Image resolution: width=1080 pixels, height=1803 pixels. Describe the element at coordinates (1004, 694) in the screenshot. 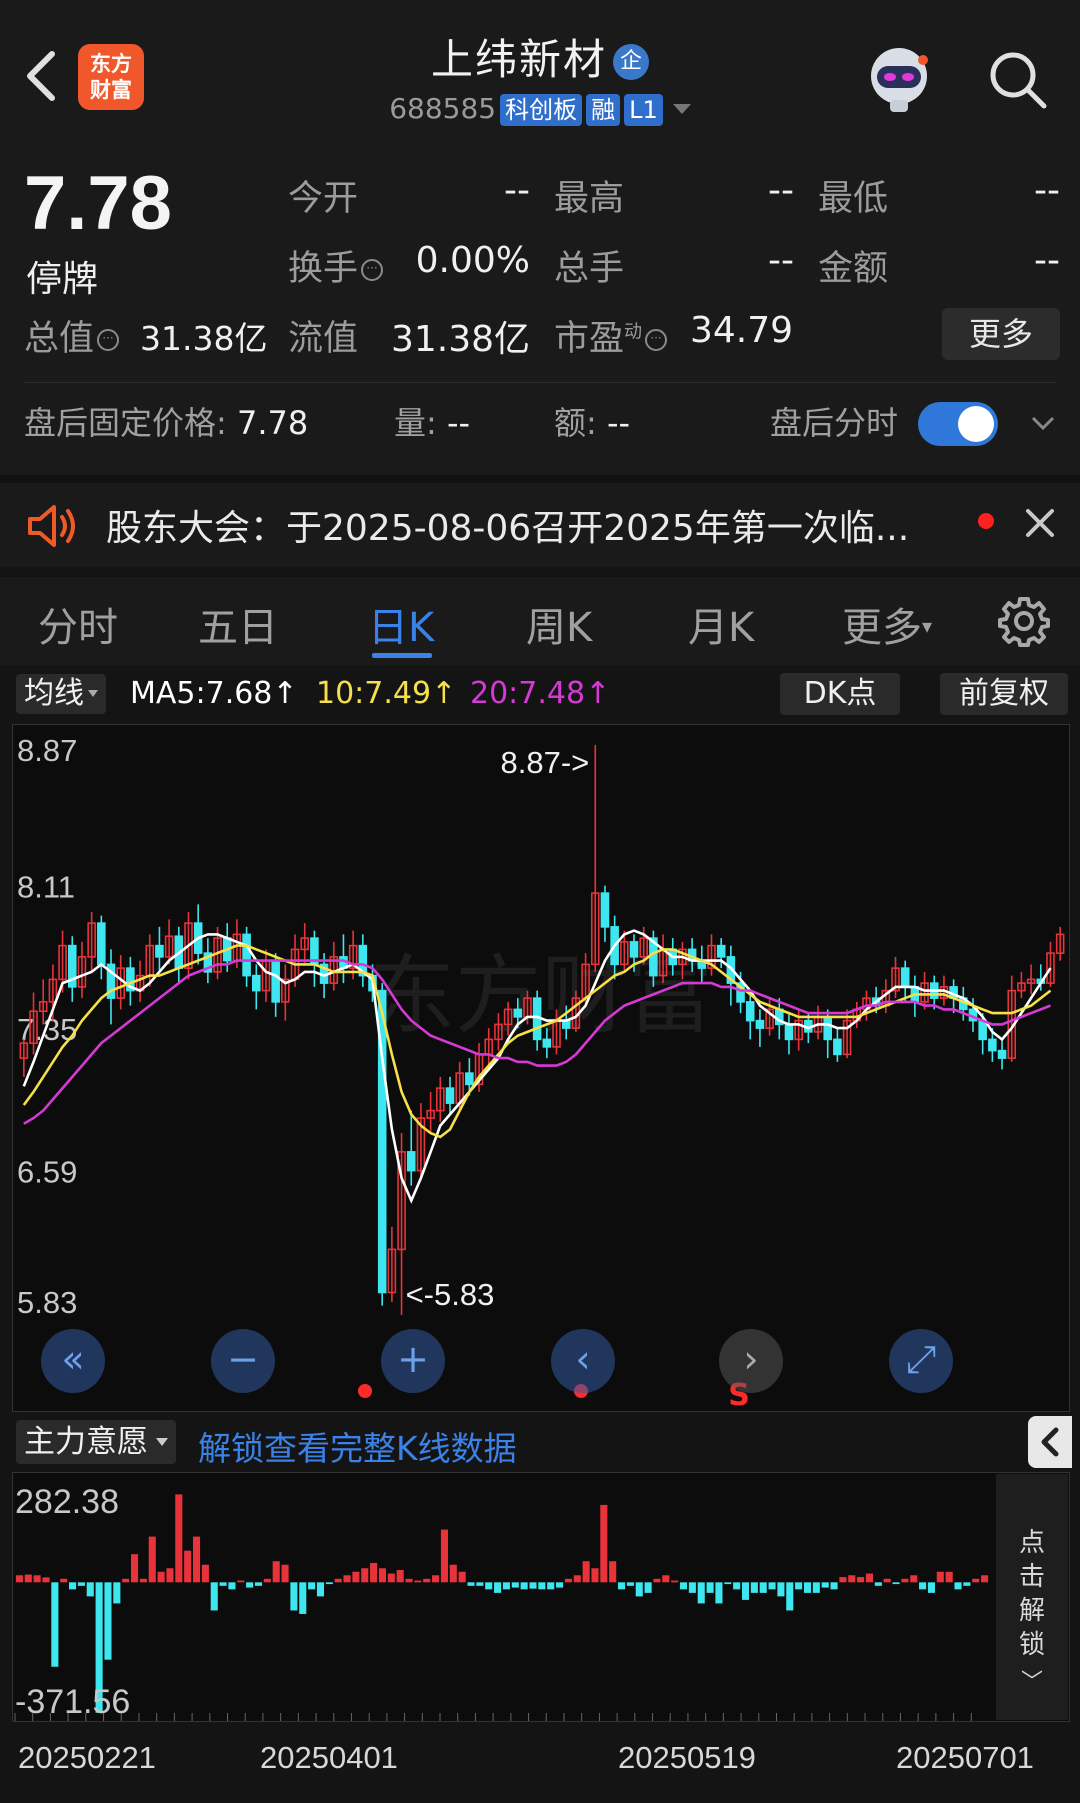

I see `price-adjust-button: 前复权` at that location.